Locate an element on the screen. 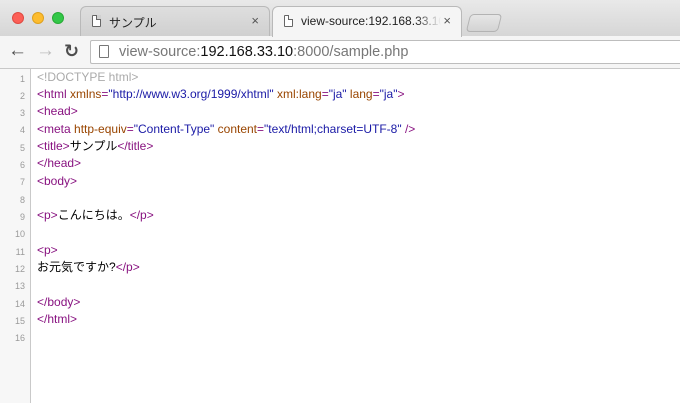  forward-arrow-icon: → is located at coordinates (45, 51).